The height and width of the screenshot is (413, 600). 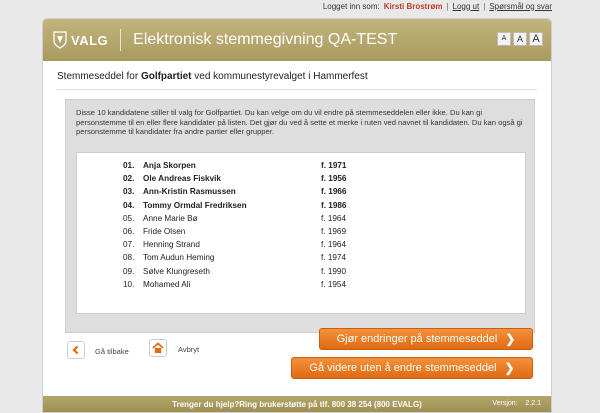 I want to click on logout-link: Logg ut, so click(x=466, y=6).